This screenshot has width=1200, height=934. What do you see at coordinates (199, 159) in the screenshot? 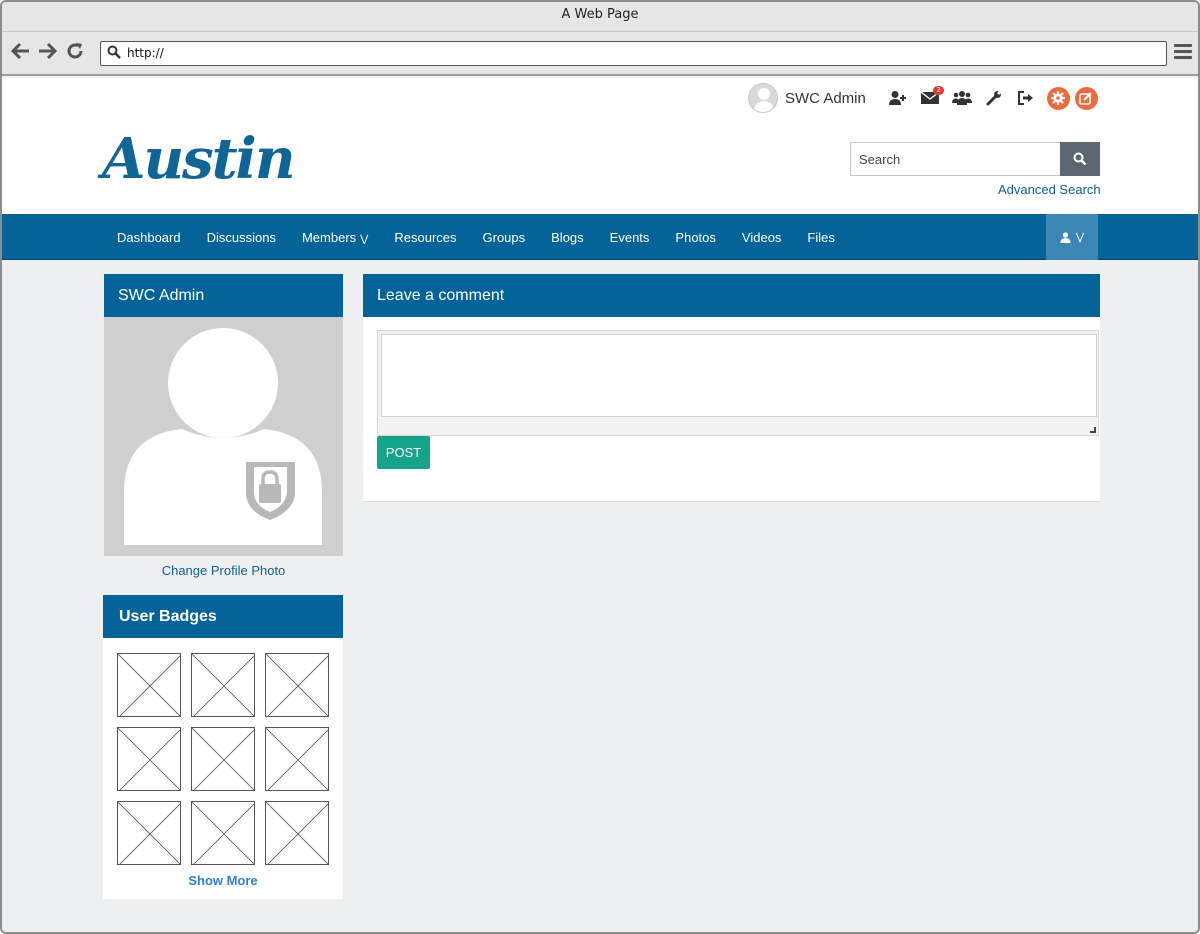
I see `site-logo: Austin` at bounding box center [199, 159].